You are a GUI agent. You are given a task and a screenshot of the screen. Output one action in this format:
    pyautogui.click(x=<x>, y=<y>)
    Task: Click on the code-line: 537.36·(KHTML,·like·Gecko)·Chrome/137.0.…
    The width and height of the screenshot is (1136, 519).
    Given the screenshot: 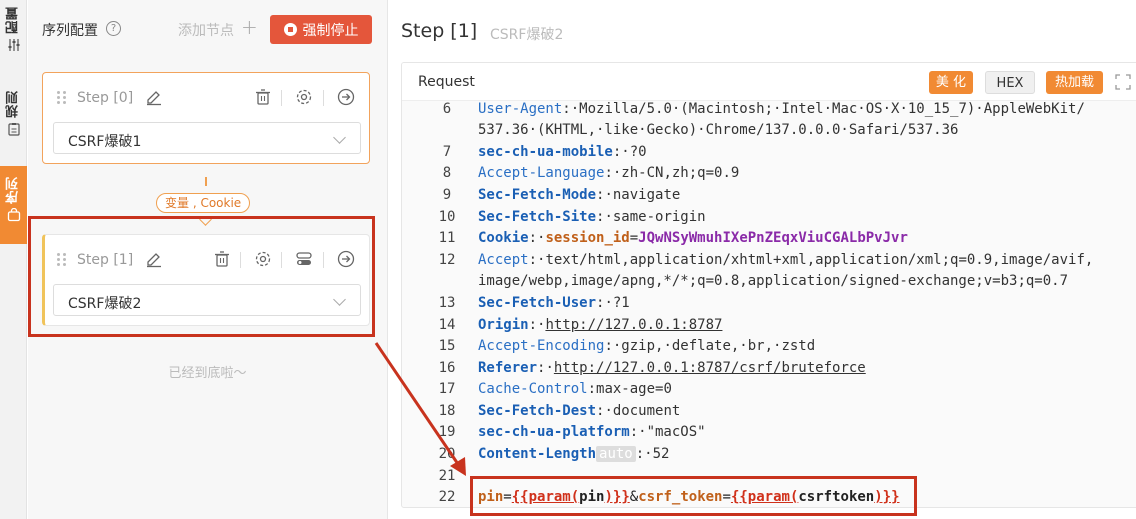 What is the action you would take?
    pyautogui.click(x=718, y=130)
    